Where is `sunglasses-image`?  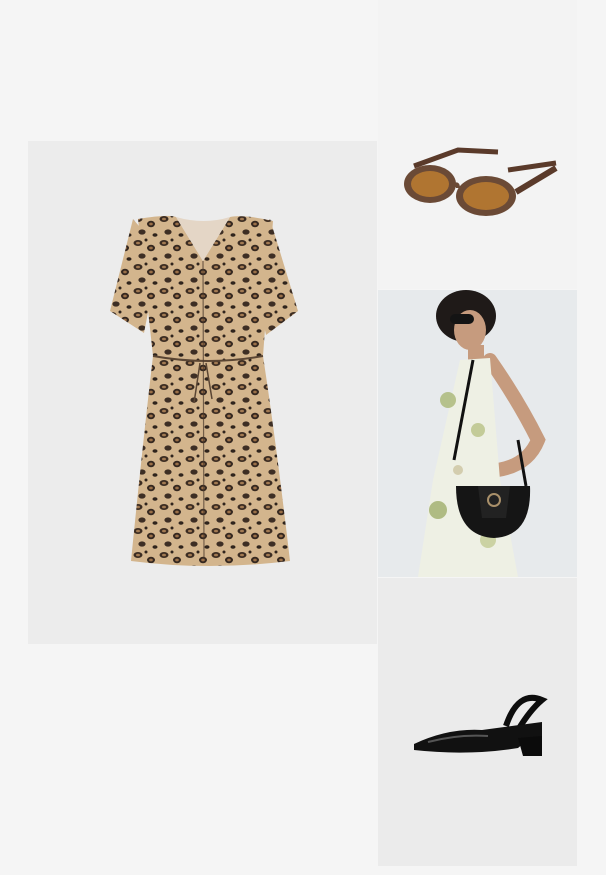 sunglasses-image is located at coordinates (481, 181).